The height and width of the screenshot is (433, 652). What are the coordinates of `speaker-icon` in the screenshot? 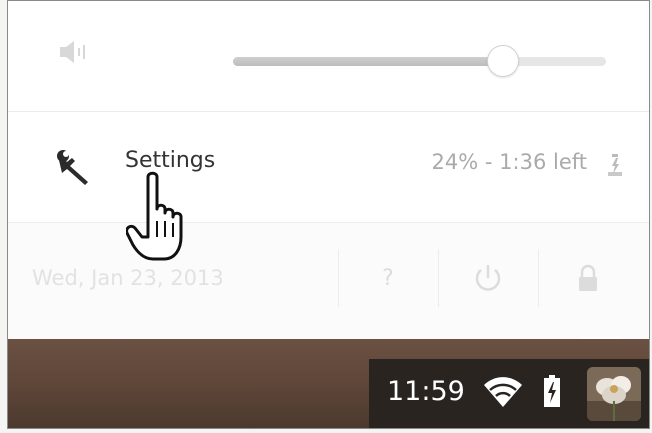 It's located at (78, 52).